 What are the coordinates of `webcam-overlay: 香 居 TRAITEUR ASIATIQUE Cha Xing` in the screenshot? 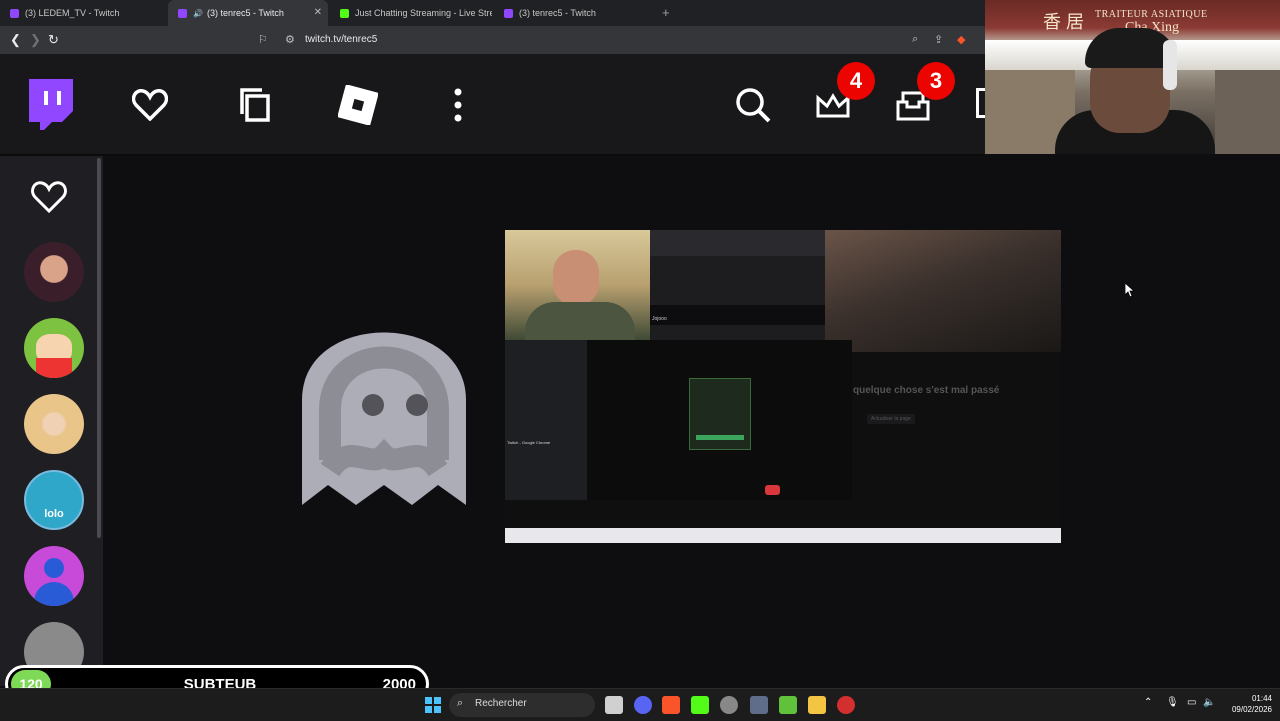 It's located at (1132, 77).